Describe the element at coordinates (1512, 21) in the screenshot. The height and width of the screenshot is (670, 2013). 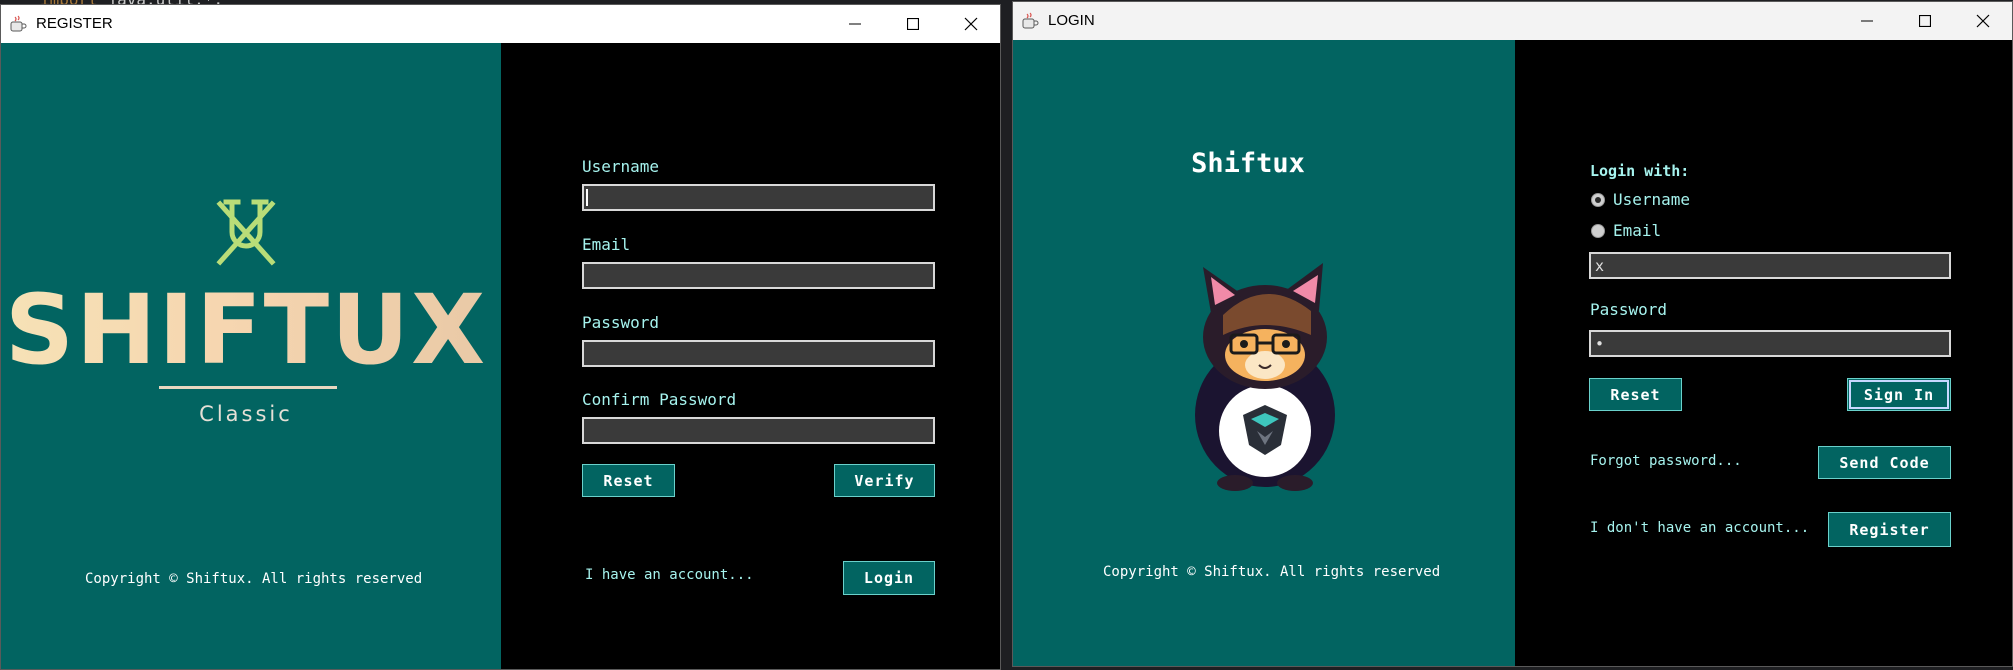
I see `login-titlebar: LOGIN` at that location.